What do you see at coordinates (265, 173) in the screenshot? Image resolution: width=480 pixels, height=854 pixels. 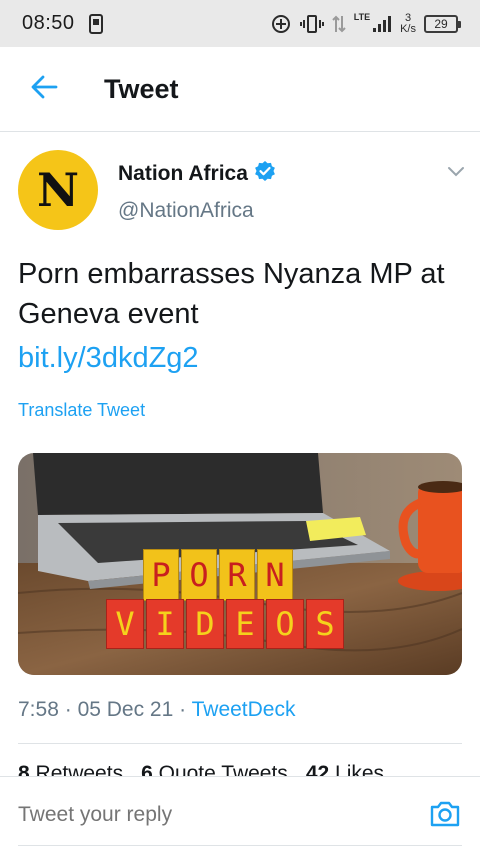 I see `verified-badge-icon` at bounding box center [265, 173].